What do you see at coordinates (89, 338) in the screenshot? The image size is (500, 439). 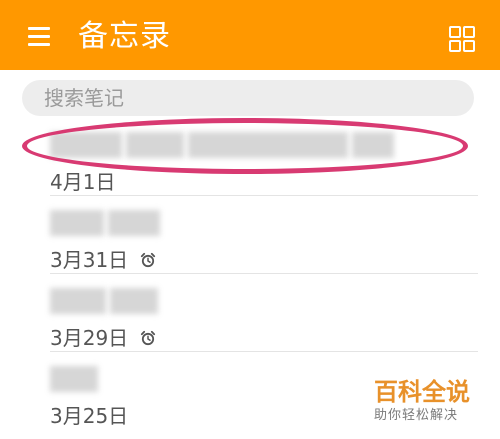 I see `note-date: 3月29日` at bounding box center [89, 338].